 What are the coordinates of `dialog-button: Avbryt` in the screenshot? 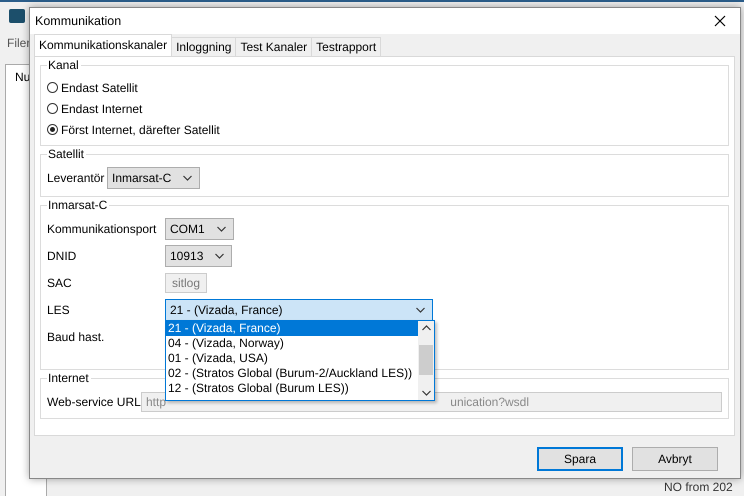 It's located at (675, 459).